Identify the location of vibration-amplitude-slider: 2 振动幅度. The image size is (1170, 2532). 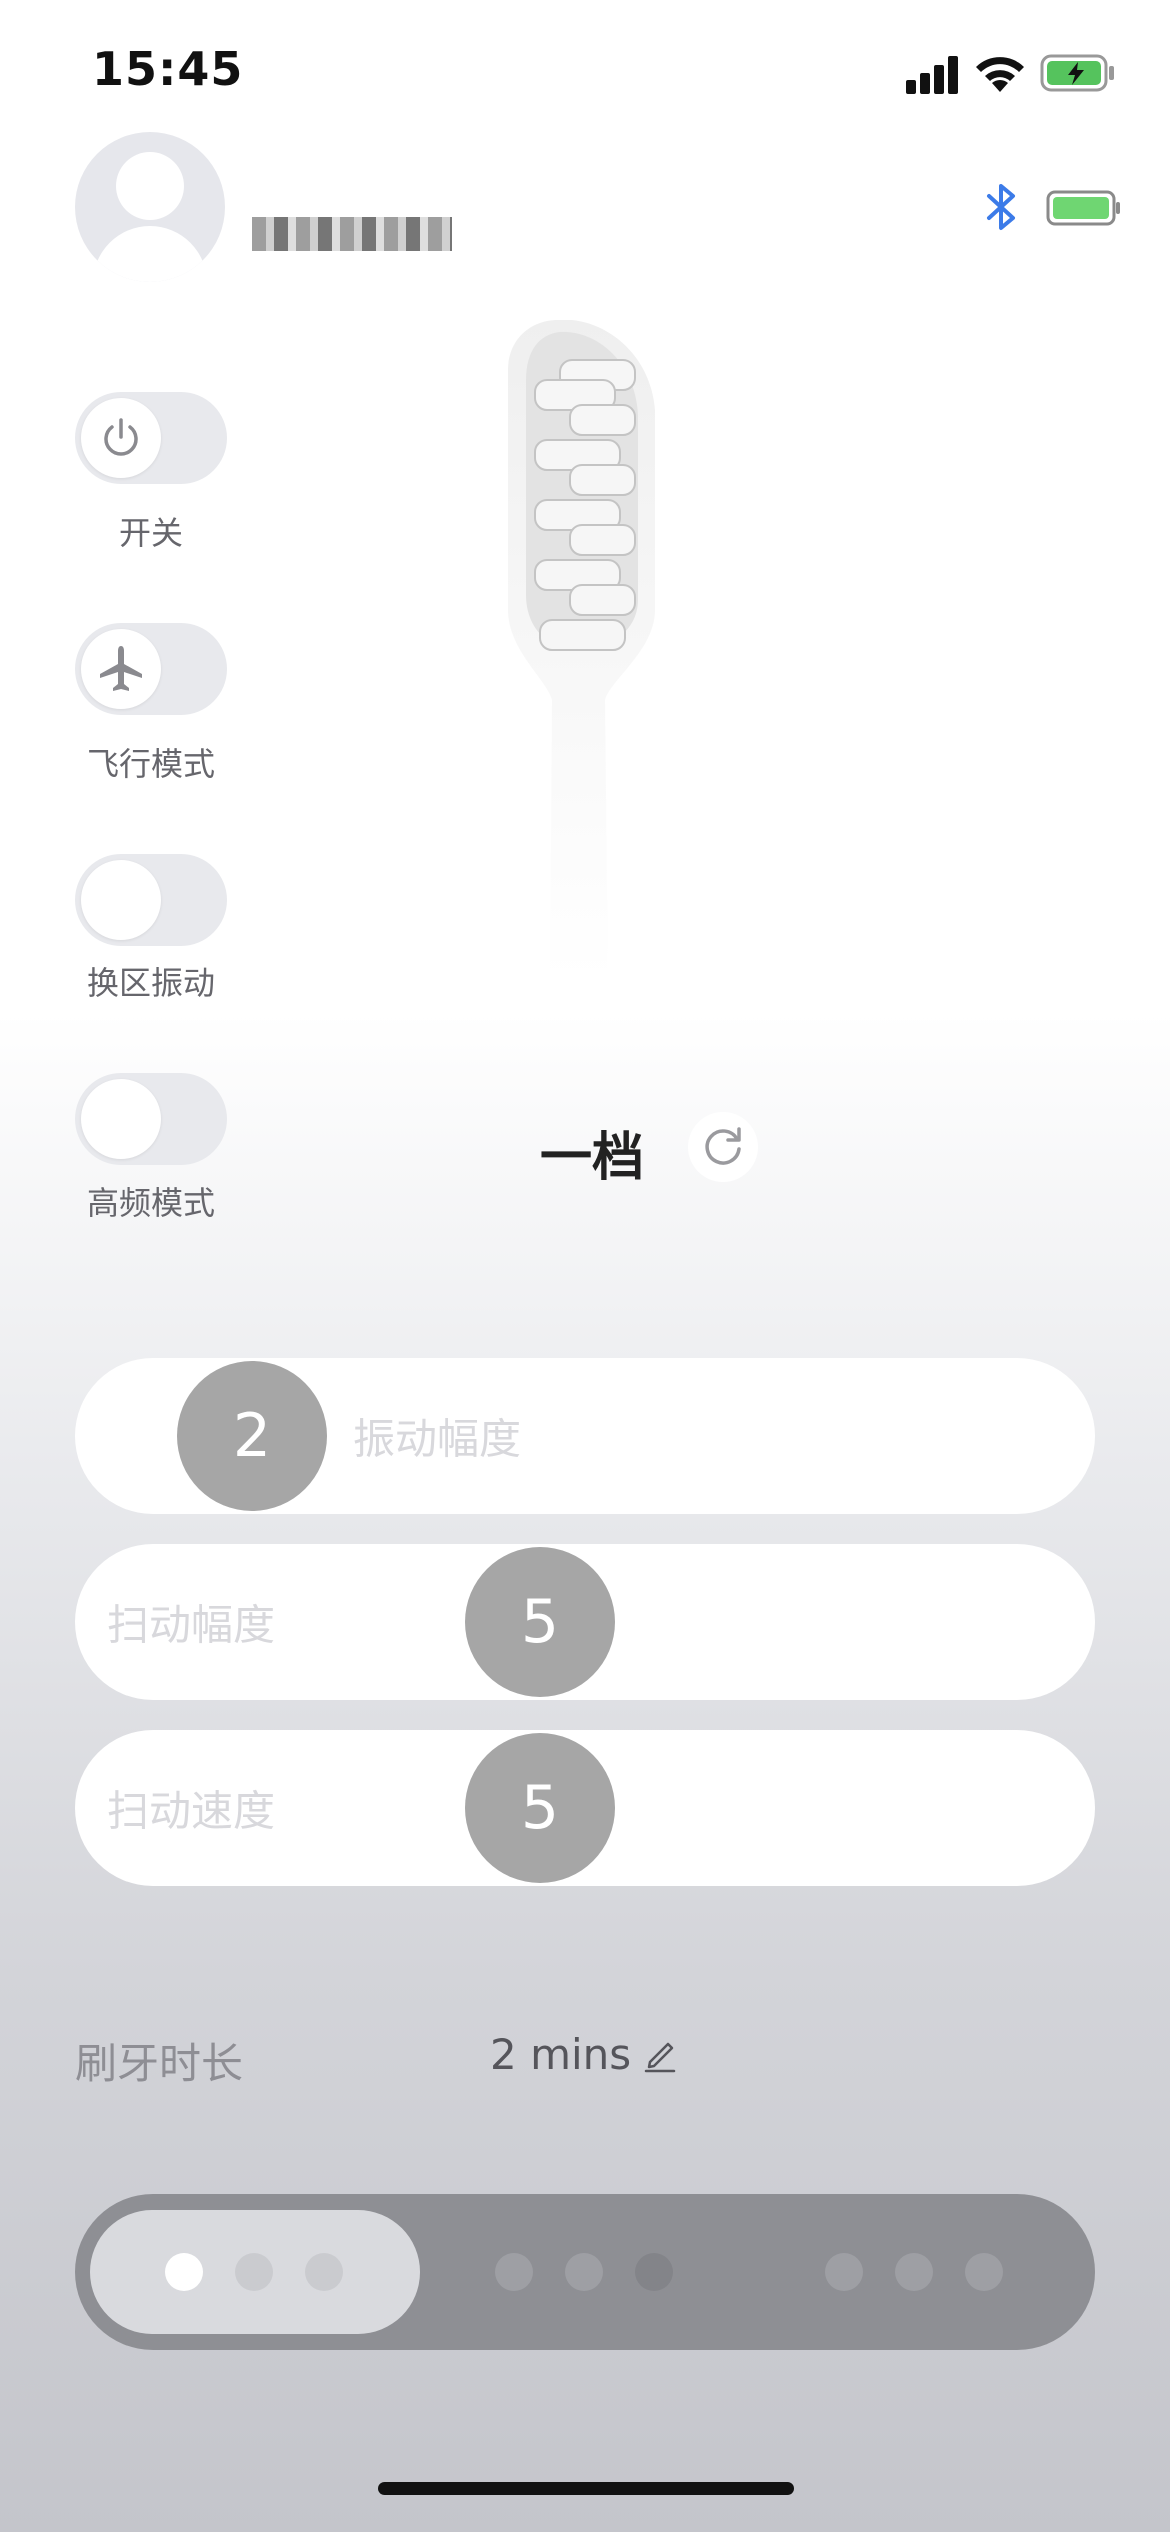
(585, 1436).